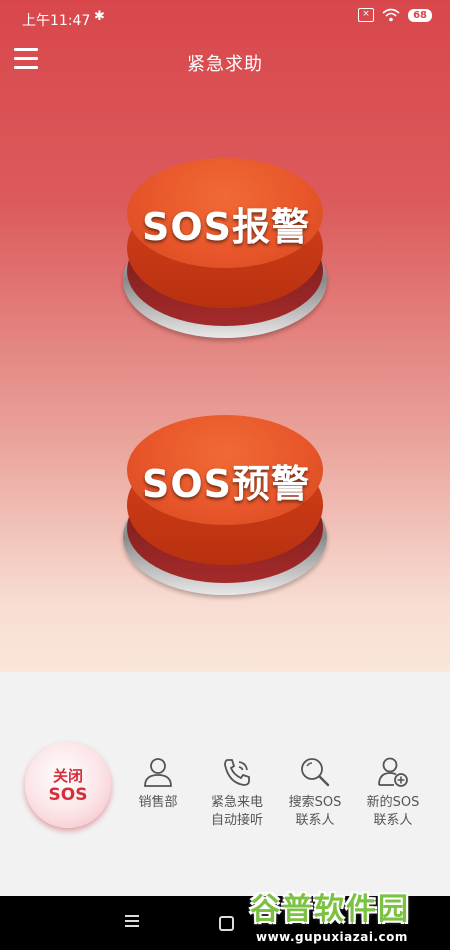 This screenshot has width=450, height=950. I want to click on sos-warning-button: SOS预警, so click(226, 510).